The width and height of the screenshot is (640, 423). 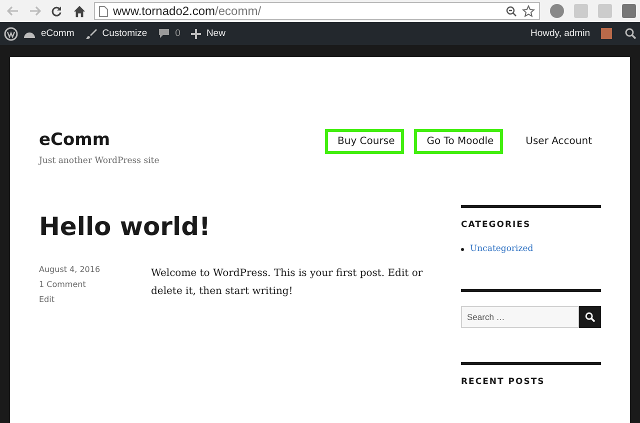 I want to click on reload-icon, so click(x=56, y=11).